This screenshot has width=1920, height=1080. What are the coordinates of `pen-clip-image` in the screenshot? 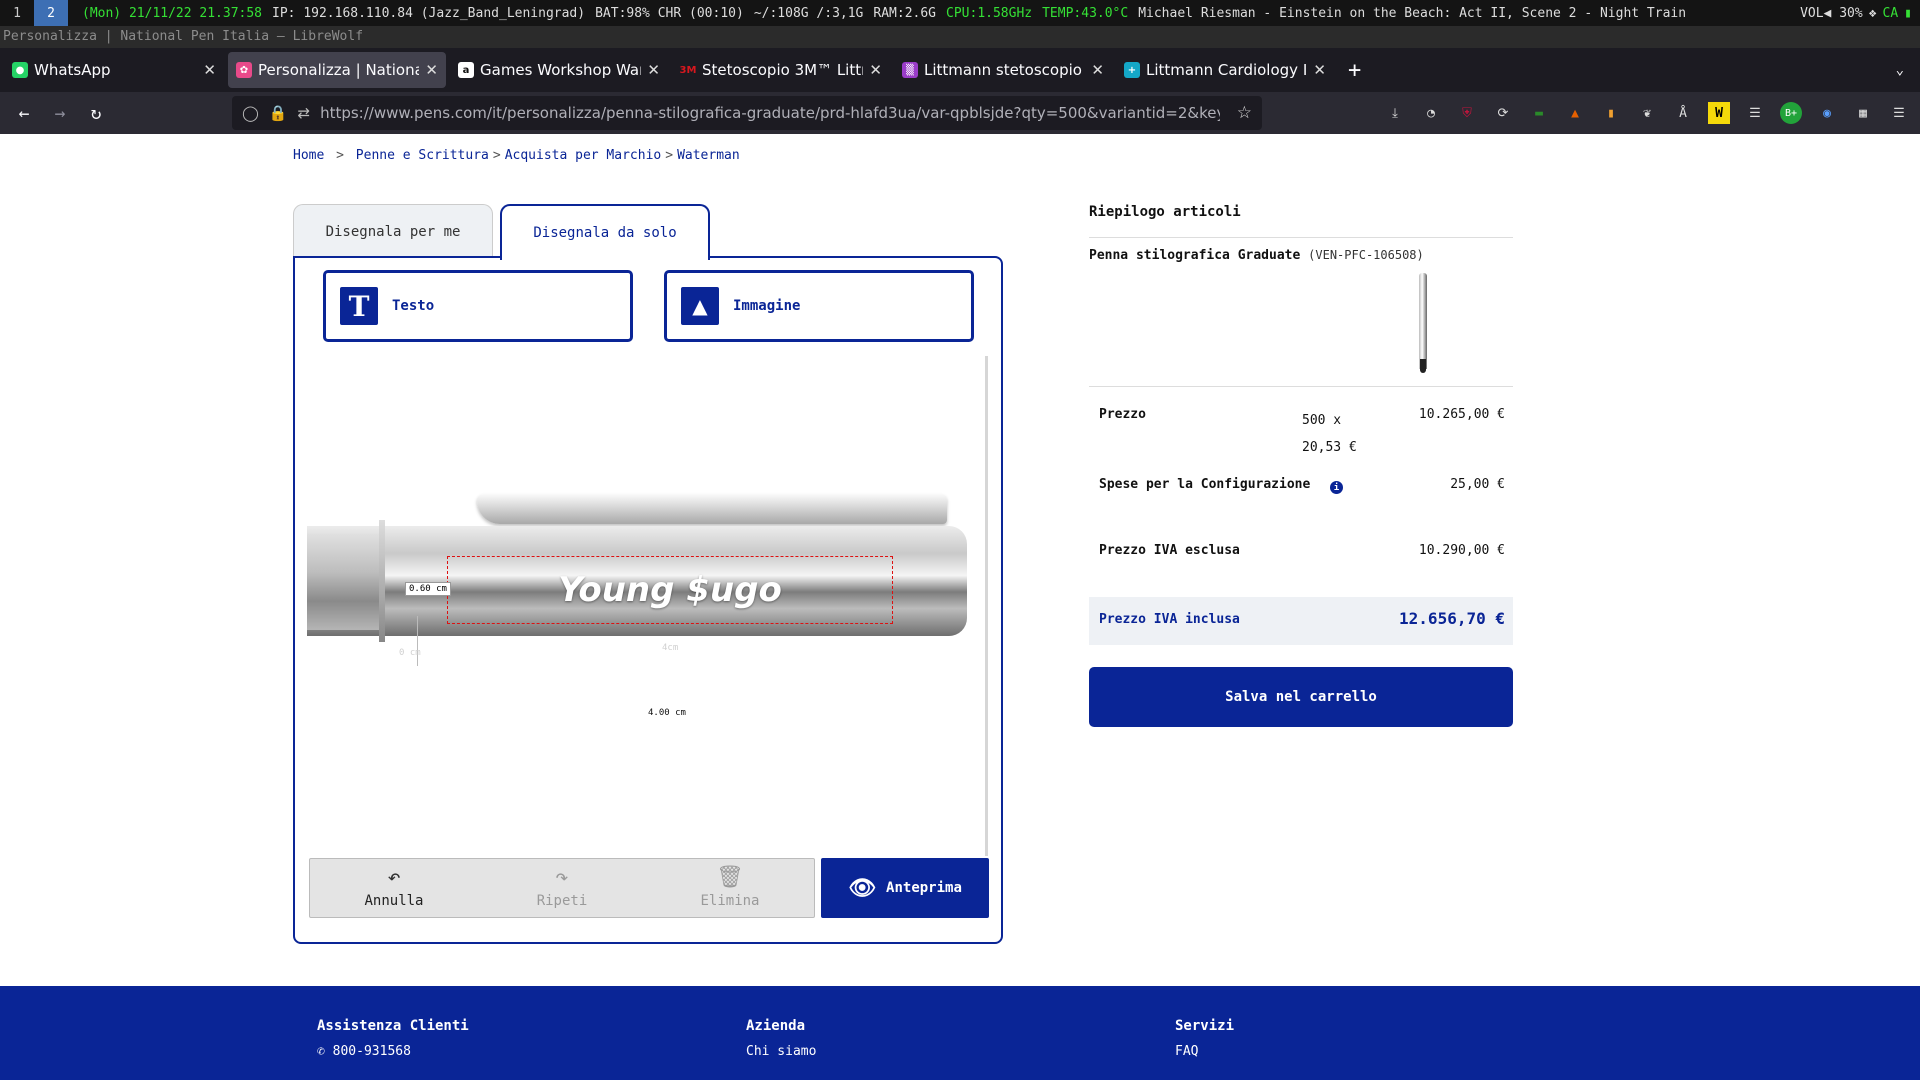 It's located at (712, 509).